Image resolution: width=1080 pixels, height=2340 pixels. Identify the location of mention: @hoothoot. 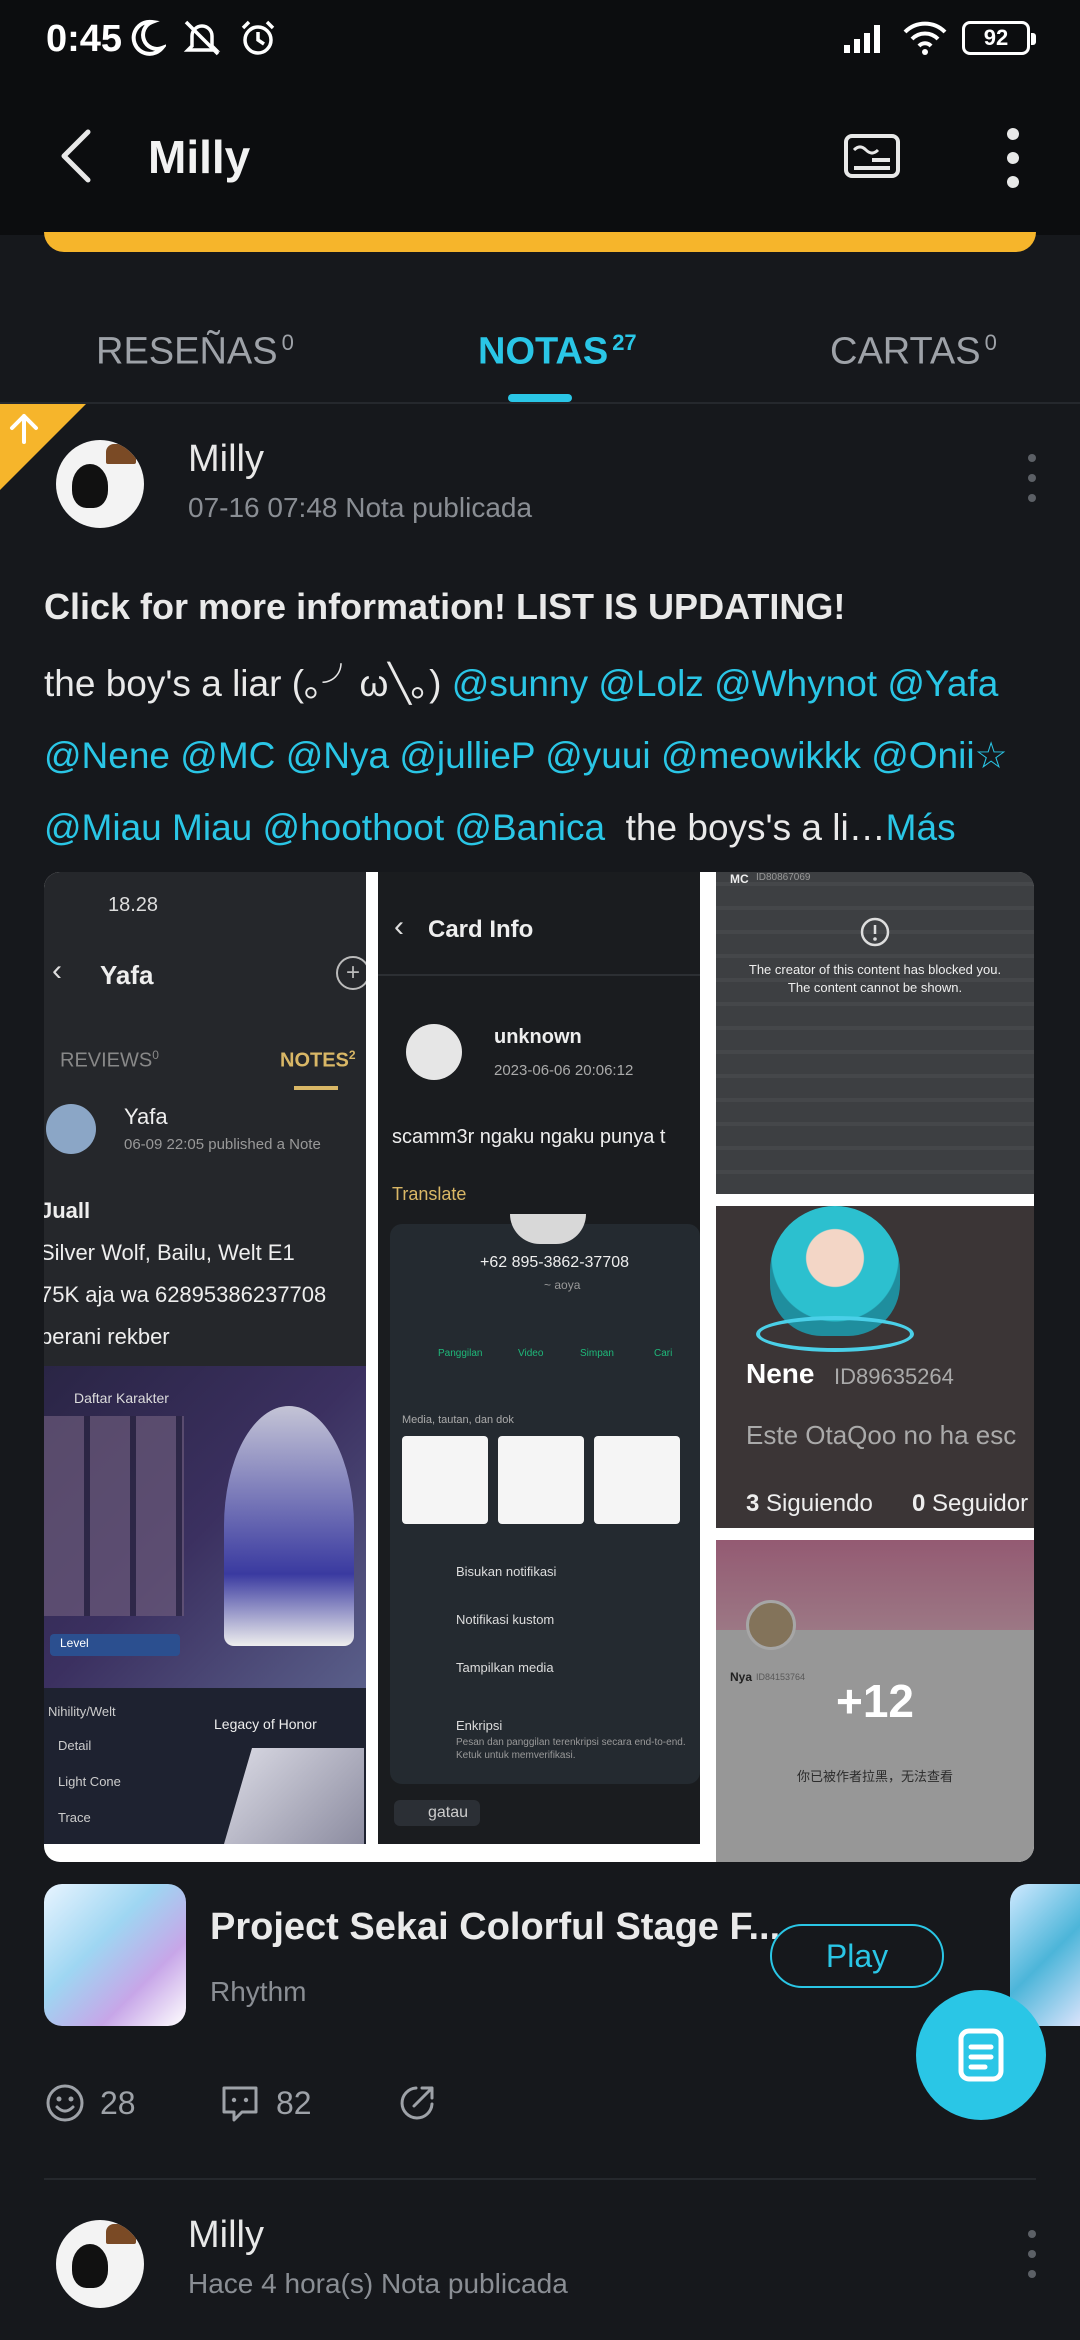
(354, 827).